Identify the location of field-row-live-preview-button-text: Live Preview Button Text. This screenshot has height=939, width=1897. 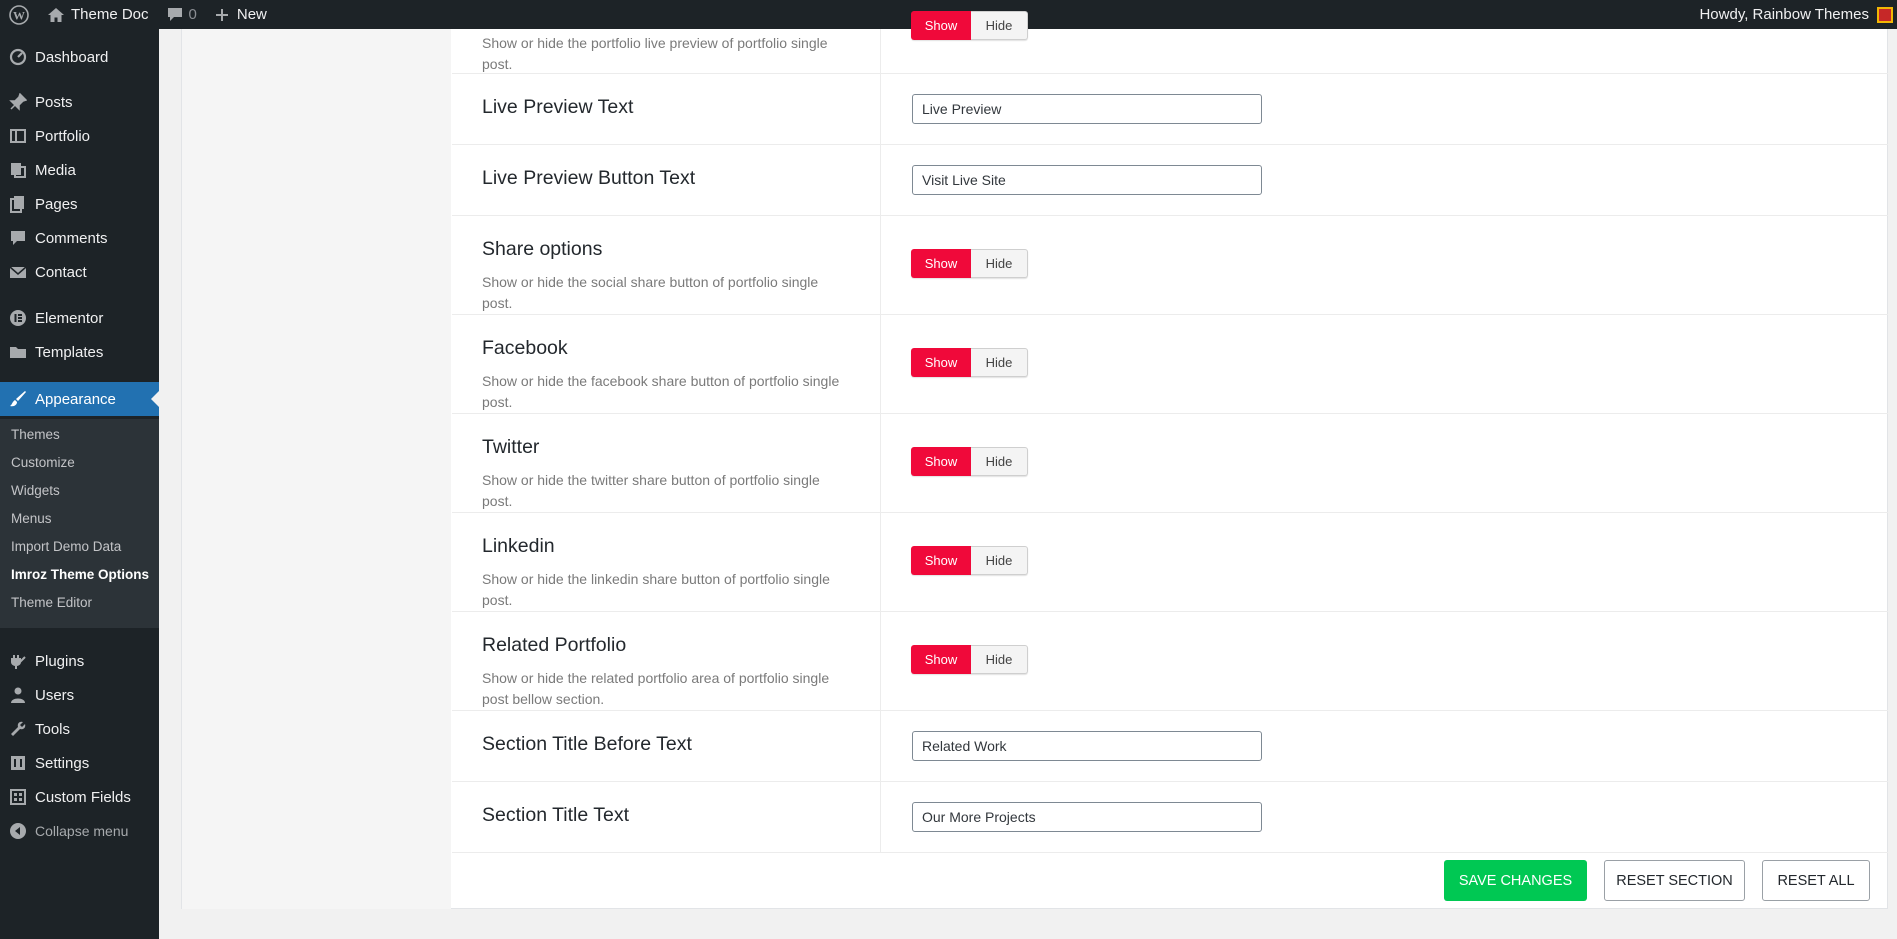
(1170, 180).